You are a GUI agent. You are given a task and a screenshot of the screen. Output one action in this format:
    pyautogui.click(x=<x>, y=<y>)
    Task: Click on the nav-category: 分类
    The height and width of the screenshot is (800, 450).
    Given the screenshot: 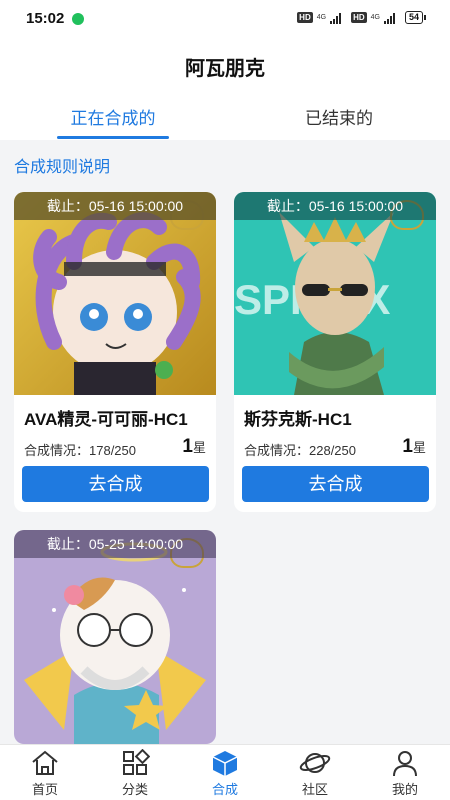 What is the action you would take?
    pyautogui.click(x=135, y=773)
    